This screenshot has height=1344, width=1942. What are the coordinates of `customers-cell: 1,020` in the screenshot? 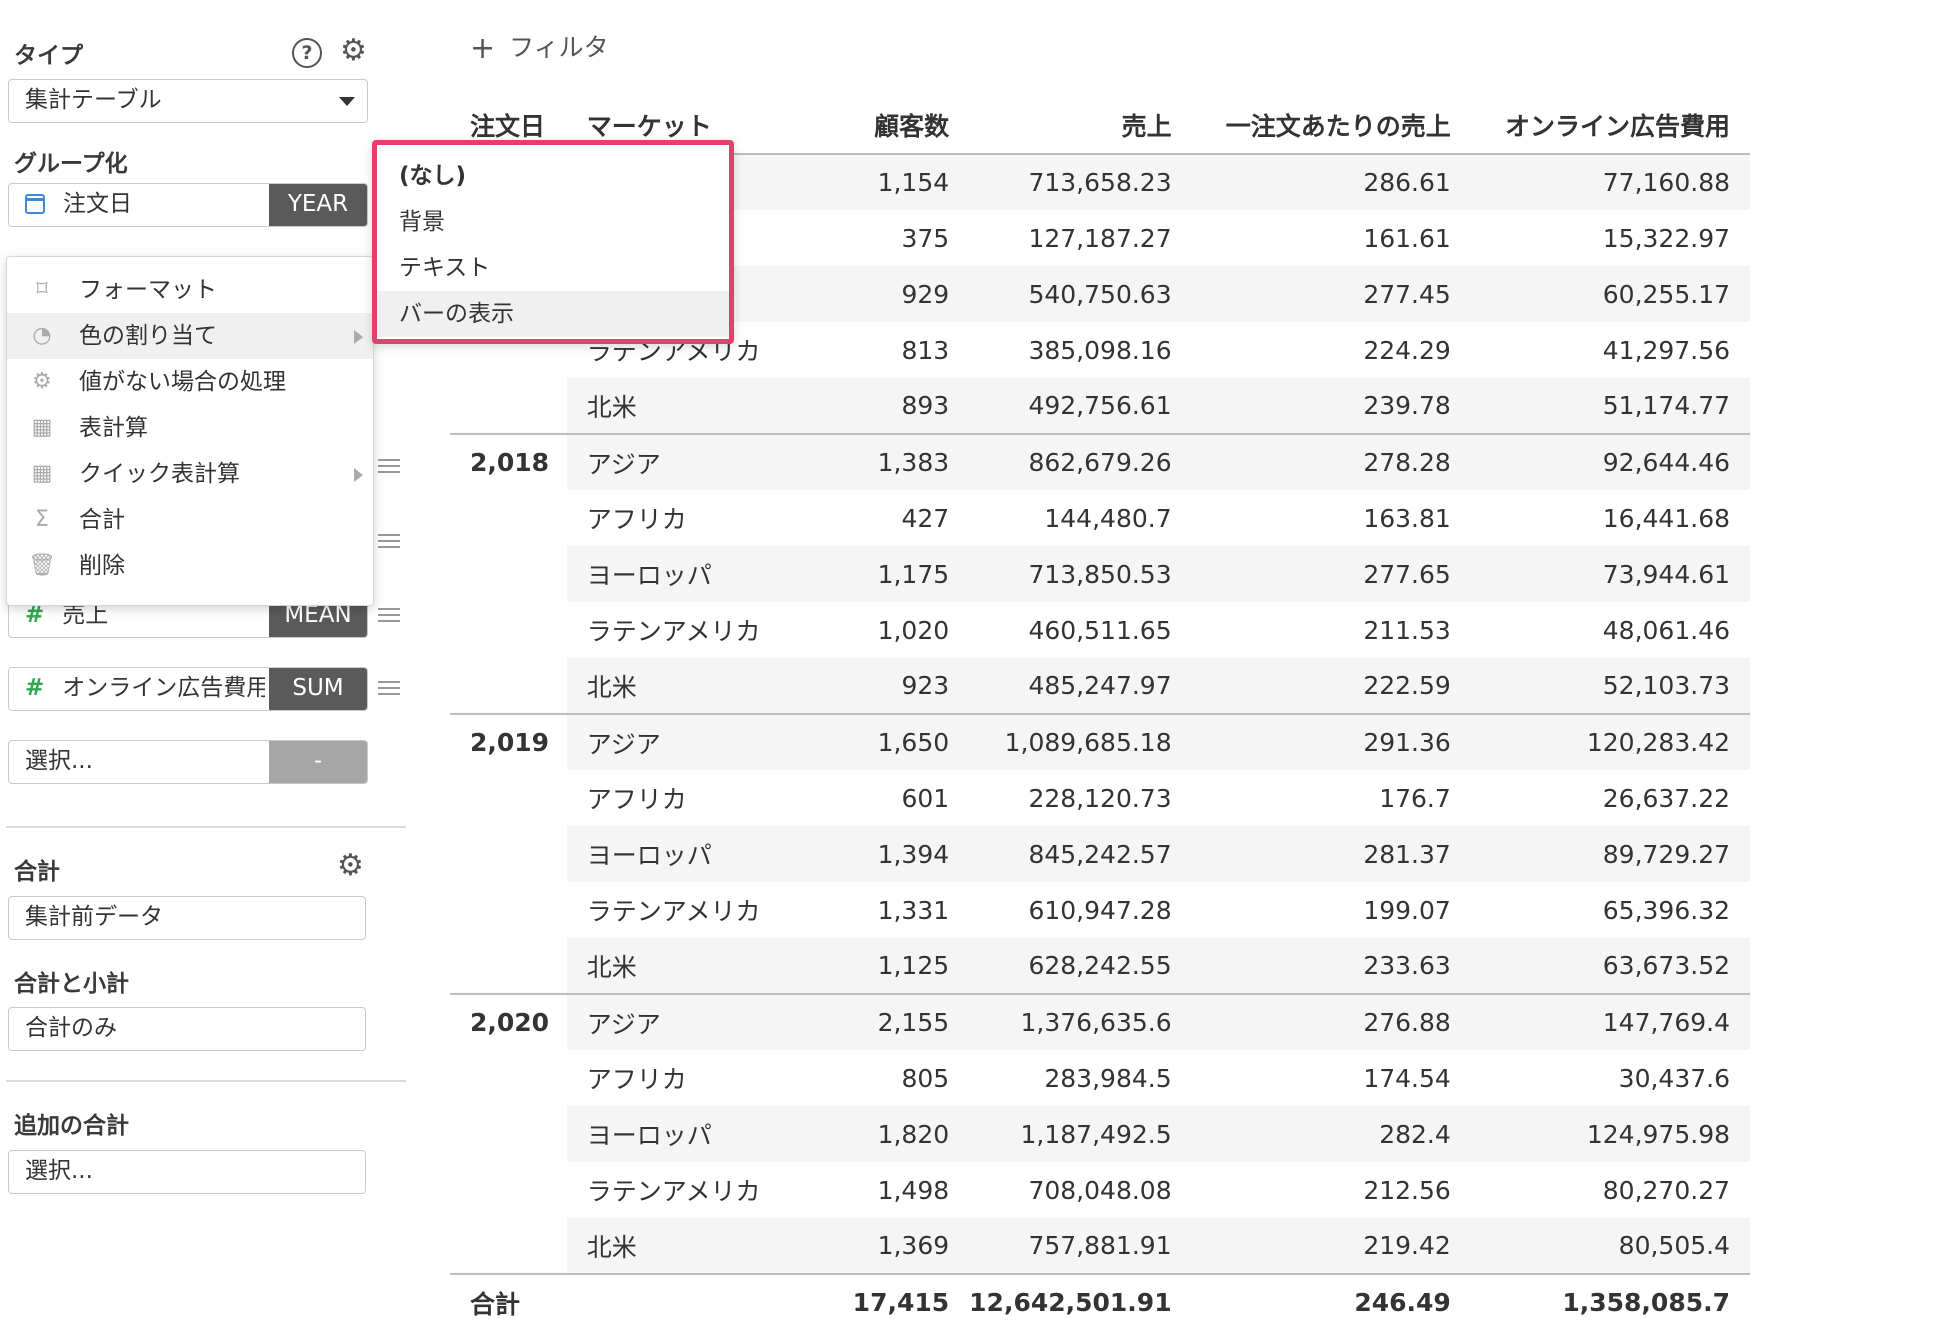 It's located at (913, 630).